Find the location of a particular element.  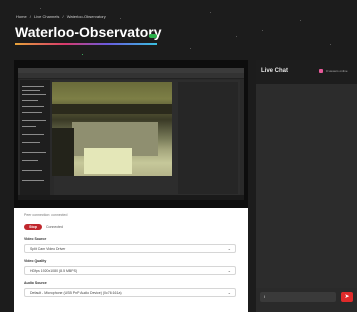

chat-title: Live Chat is located at coordinates (275, 71).